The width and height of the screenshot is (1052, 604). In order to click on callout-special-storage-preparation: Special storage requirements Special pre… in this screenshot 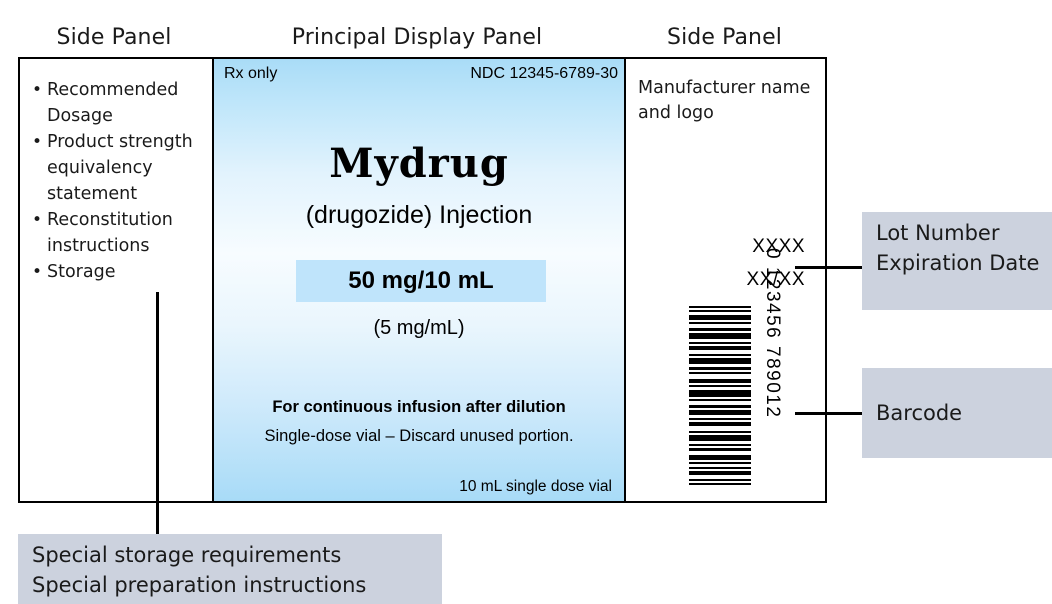, I will do `click(230, 569)`.